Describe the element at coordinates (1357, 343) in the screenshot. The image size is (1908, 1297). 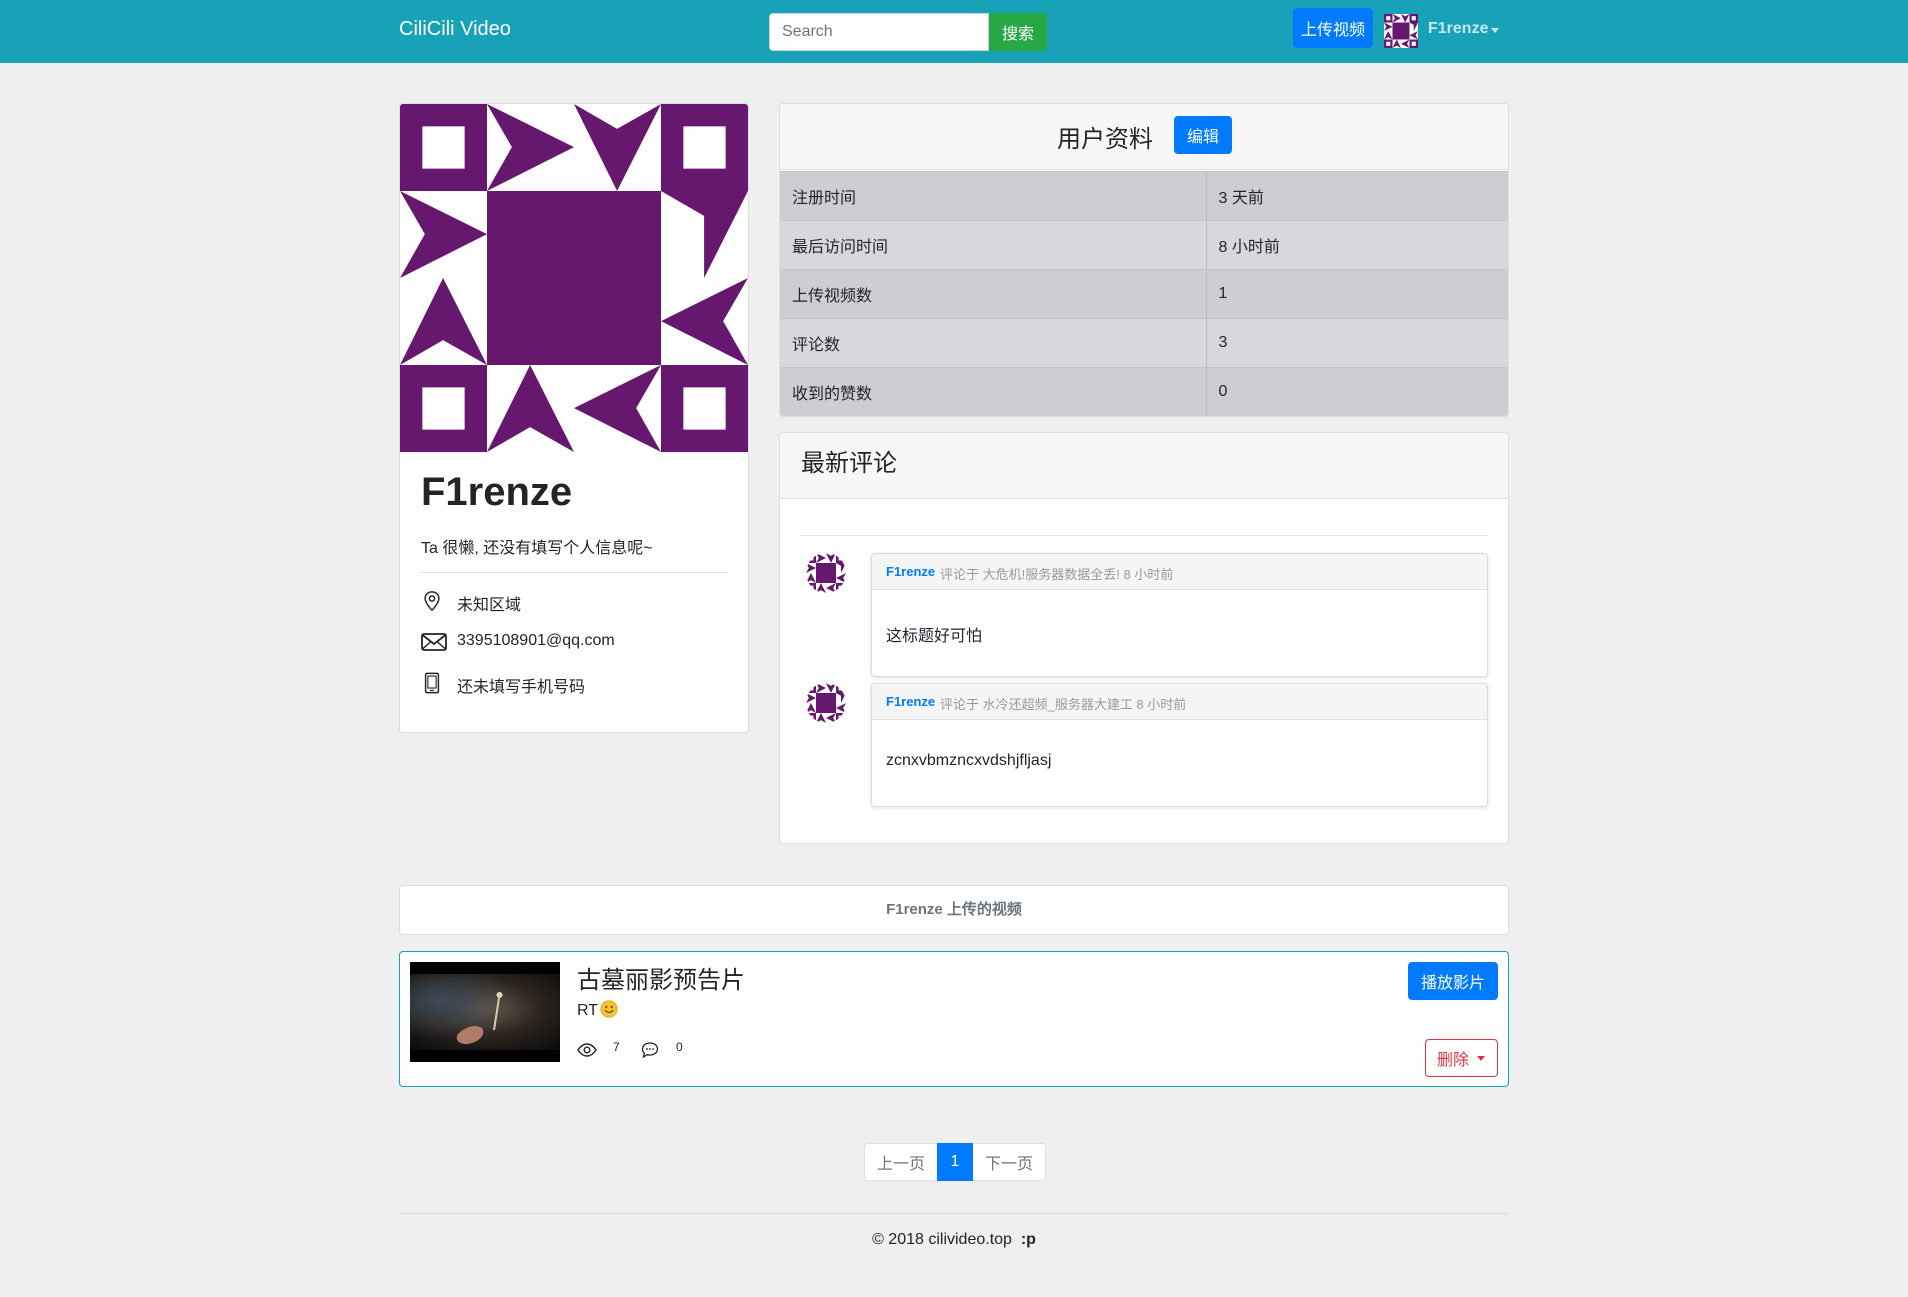
I see `stat-value: 3` at that location.